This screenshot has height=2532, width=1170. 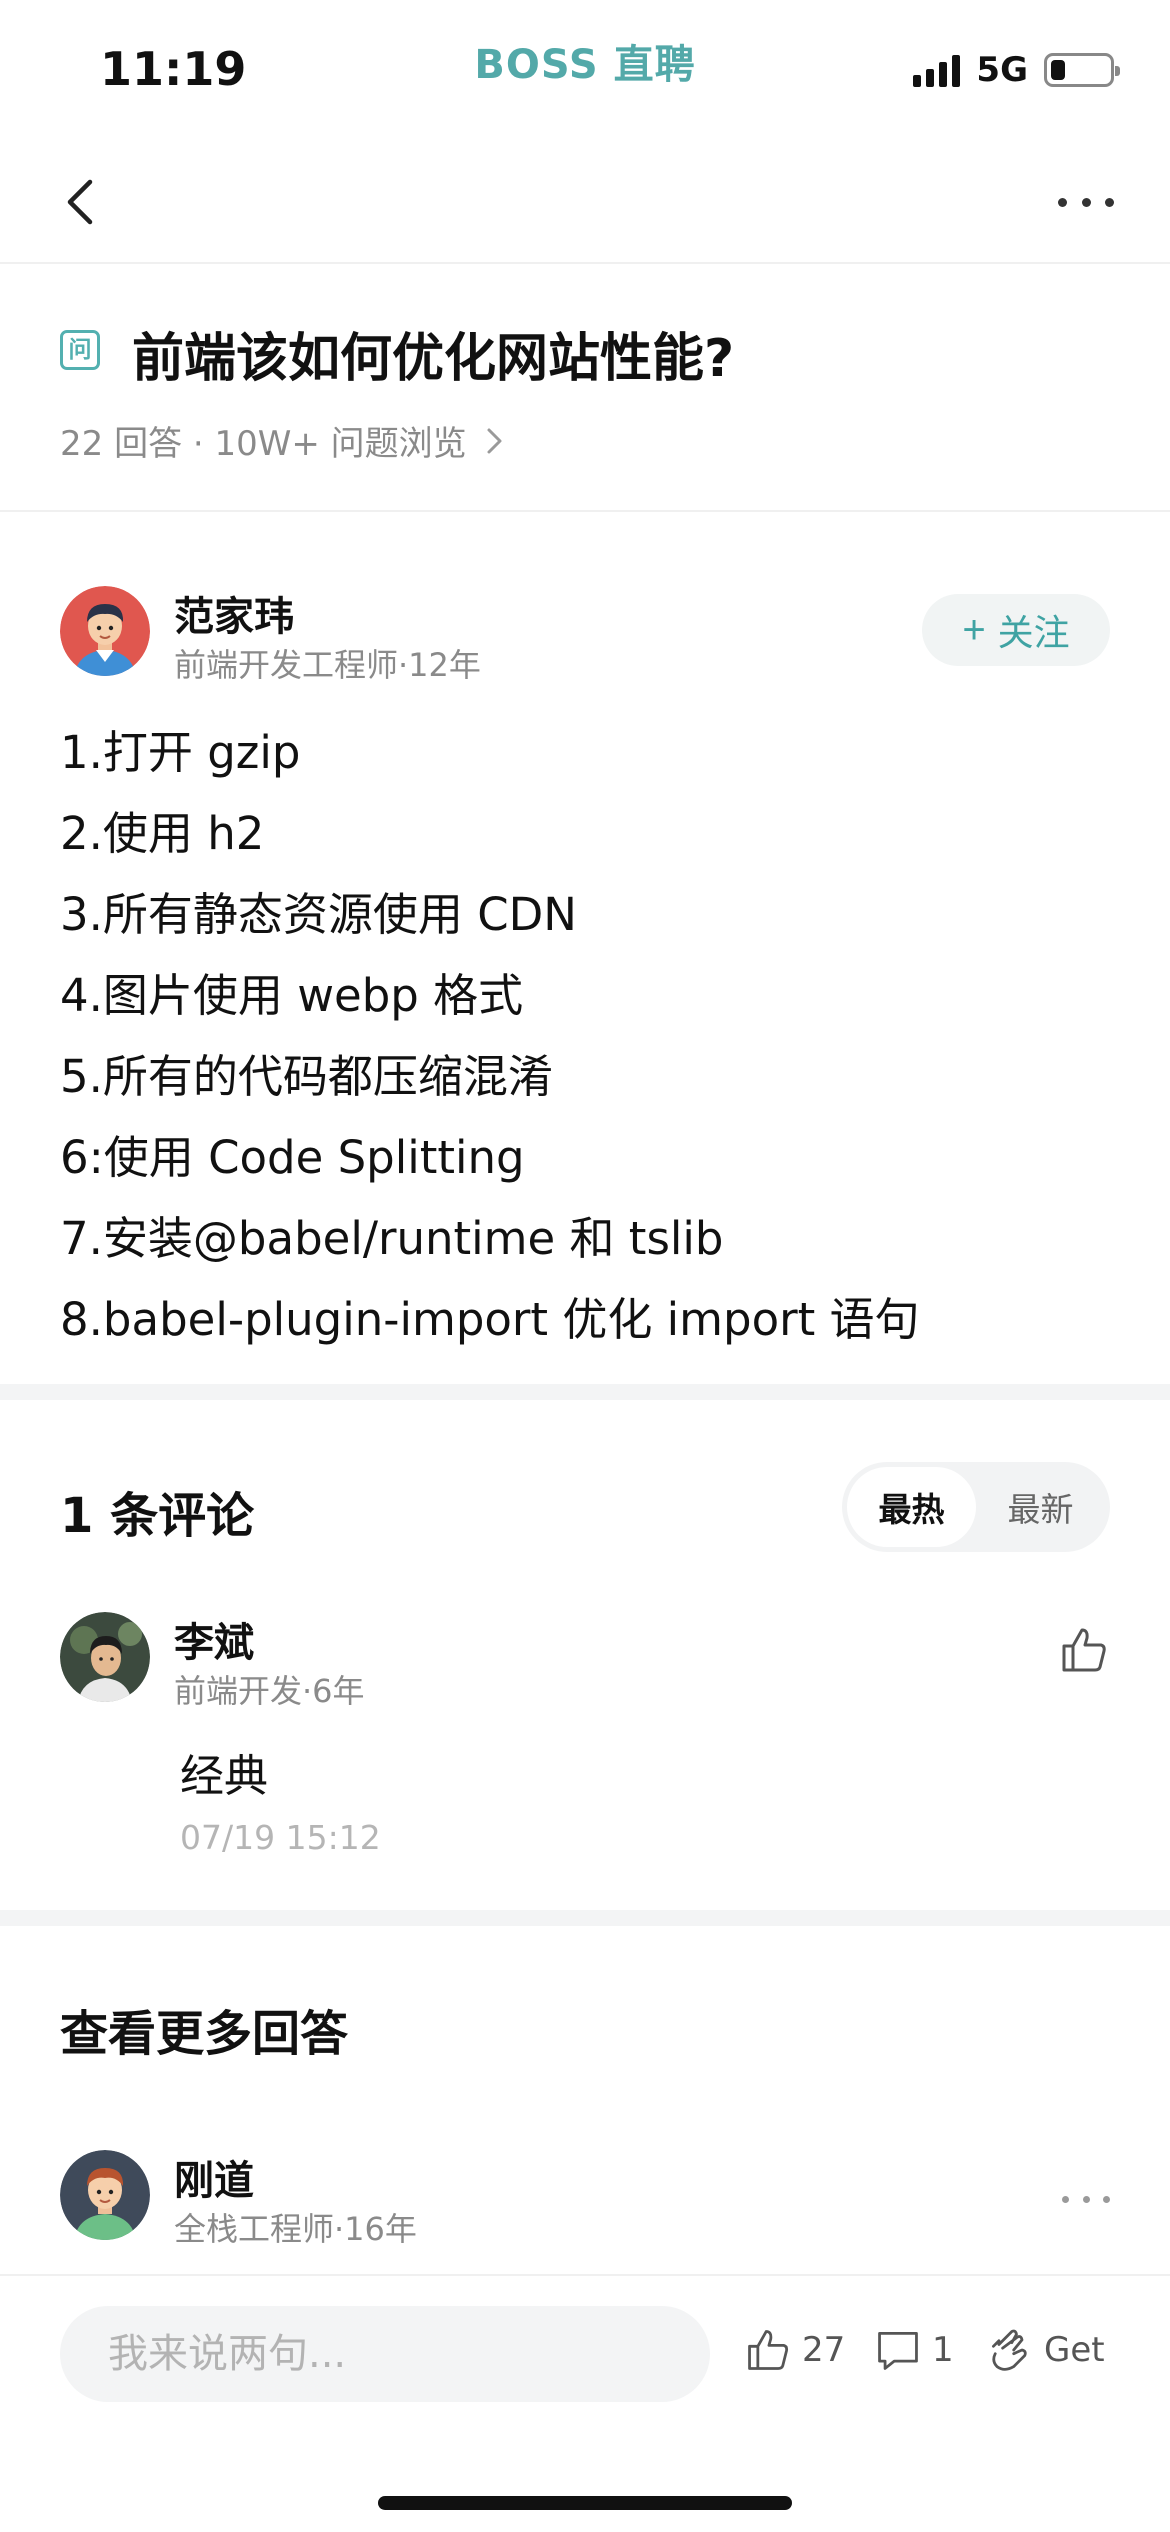 I want to click on bottom-action-bar: 27 1 Get, so click(x=585, y=2403).